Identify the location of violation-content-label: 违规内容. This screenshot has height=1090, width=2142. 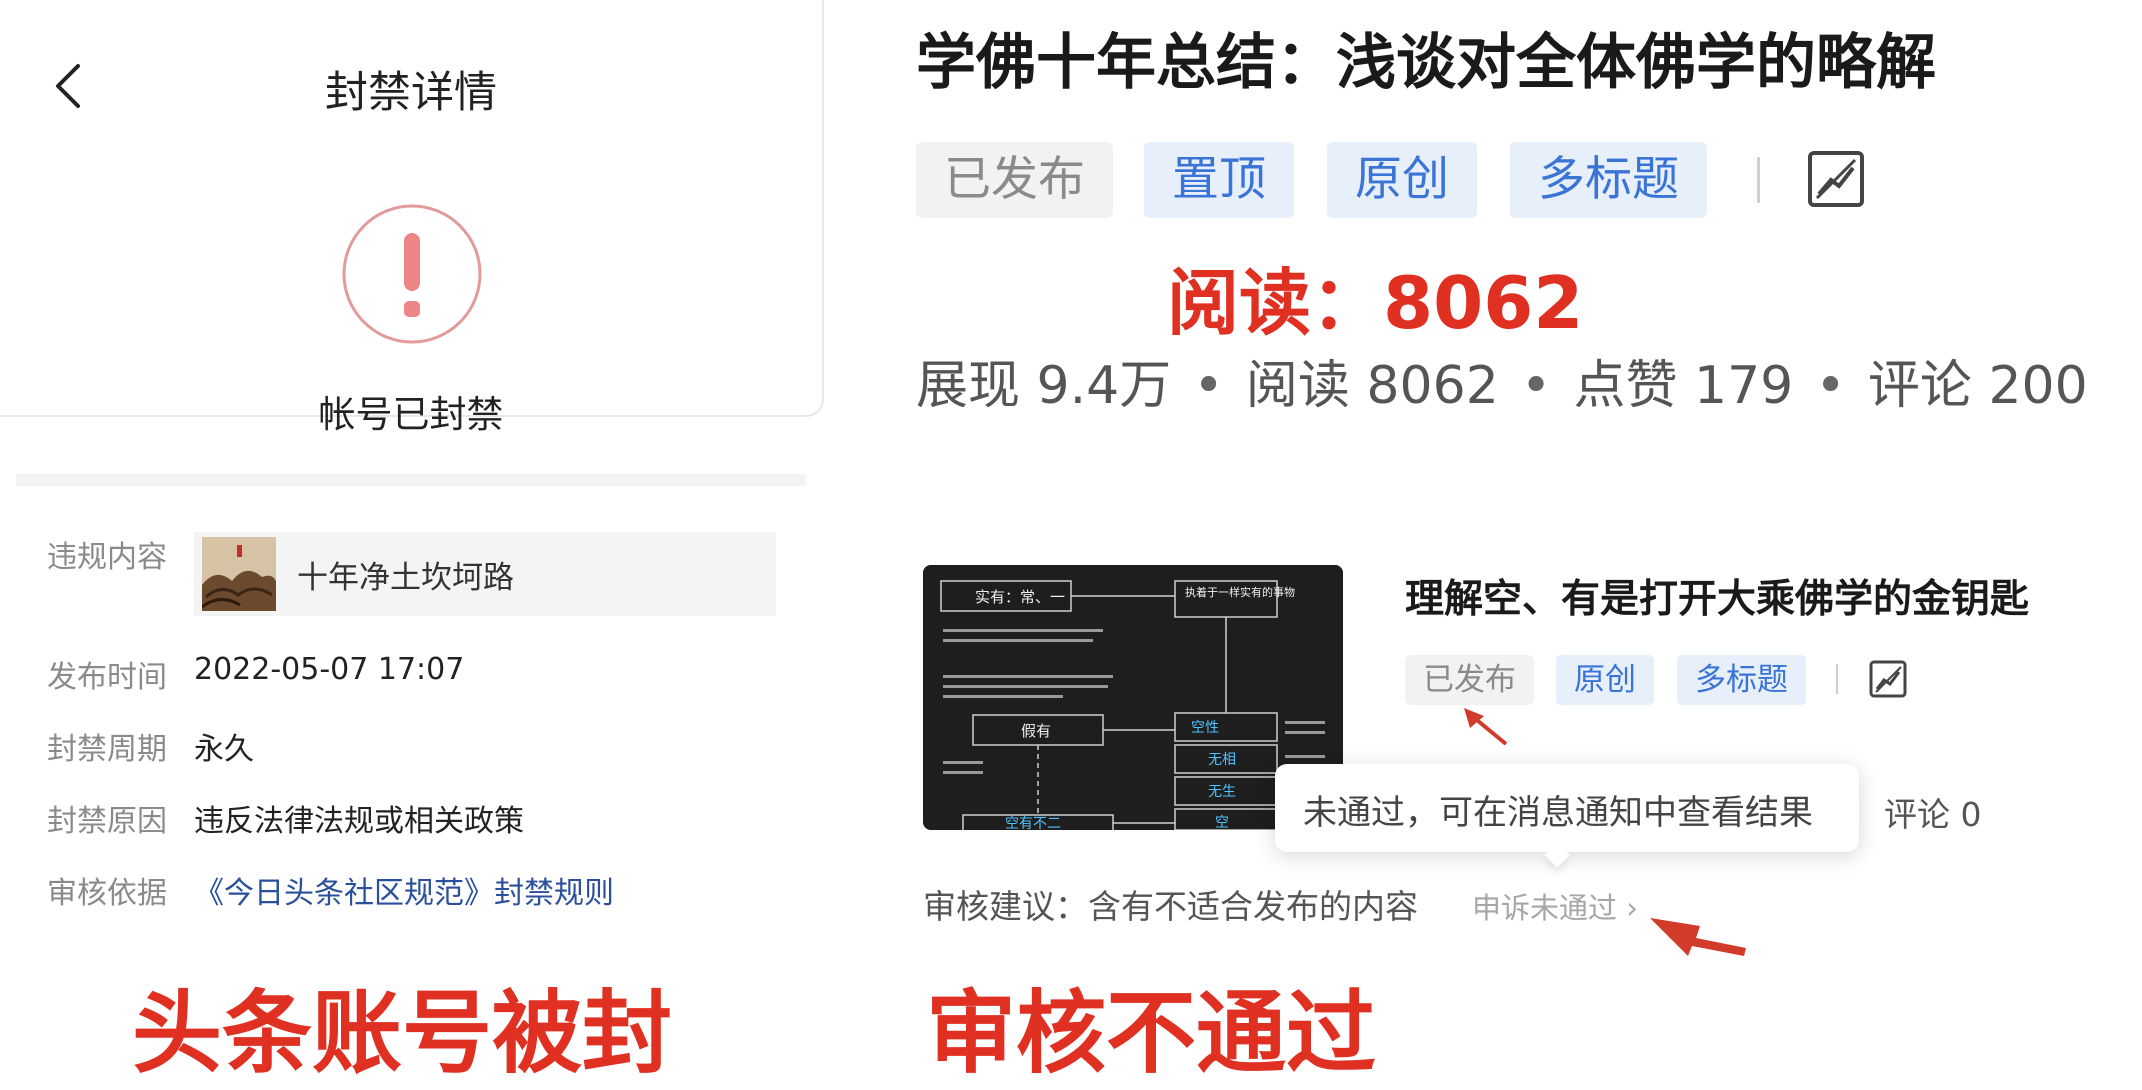
(107, 557).